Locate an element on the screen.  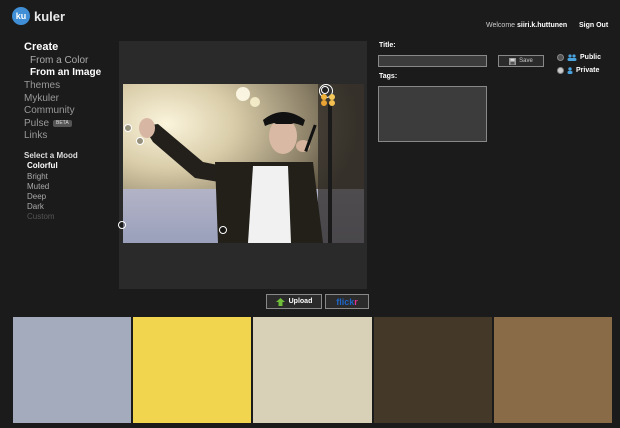
username: siiri.k.huttunen is located at coordinates (542, 25).